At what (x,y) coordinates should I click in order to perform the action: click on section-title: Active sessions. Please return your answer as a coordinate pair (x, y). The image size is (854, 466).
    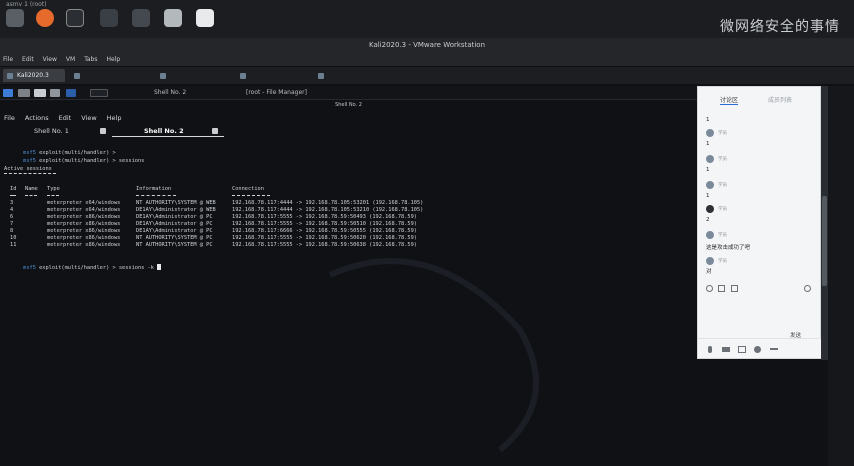
    Looking at the image, I should click on (28, 169).